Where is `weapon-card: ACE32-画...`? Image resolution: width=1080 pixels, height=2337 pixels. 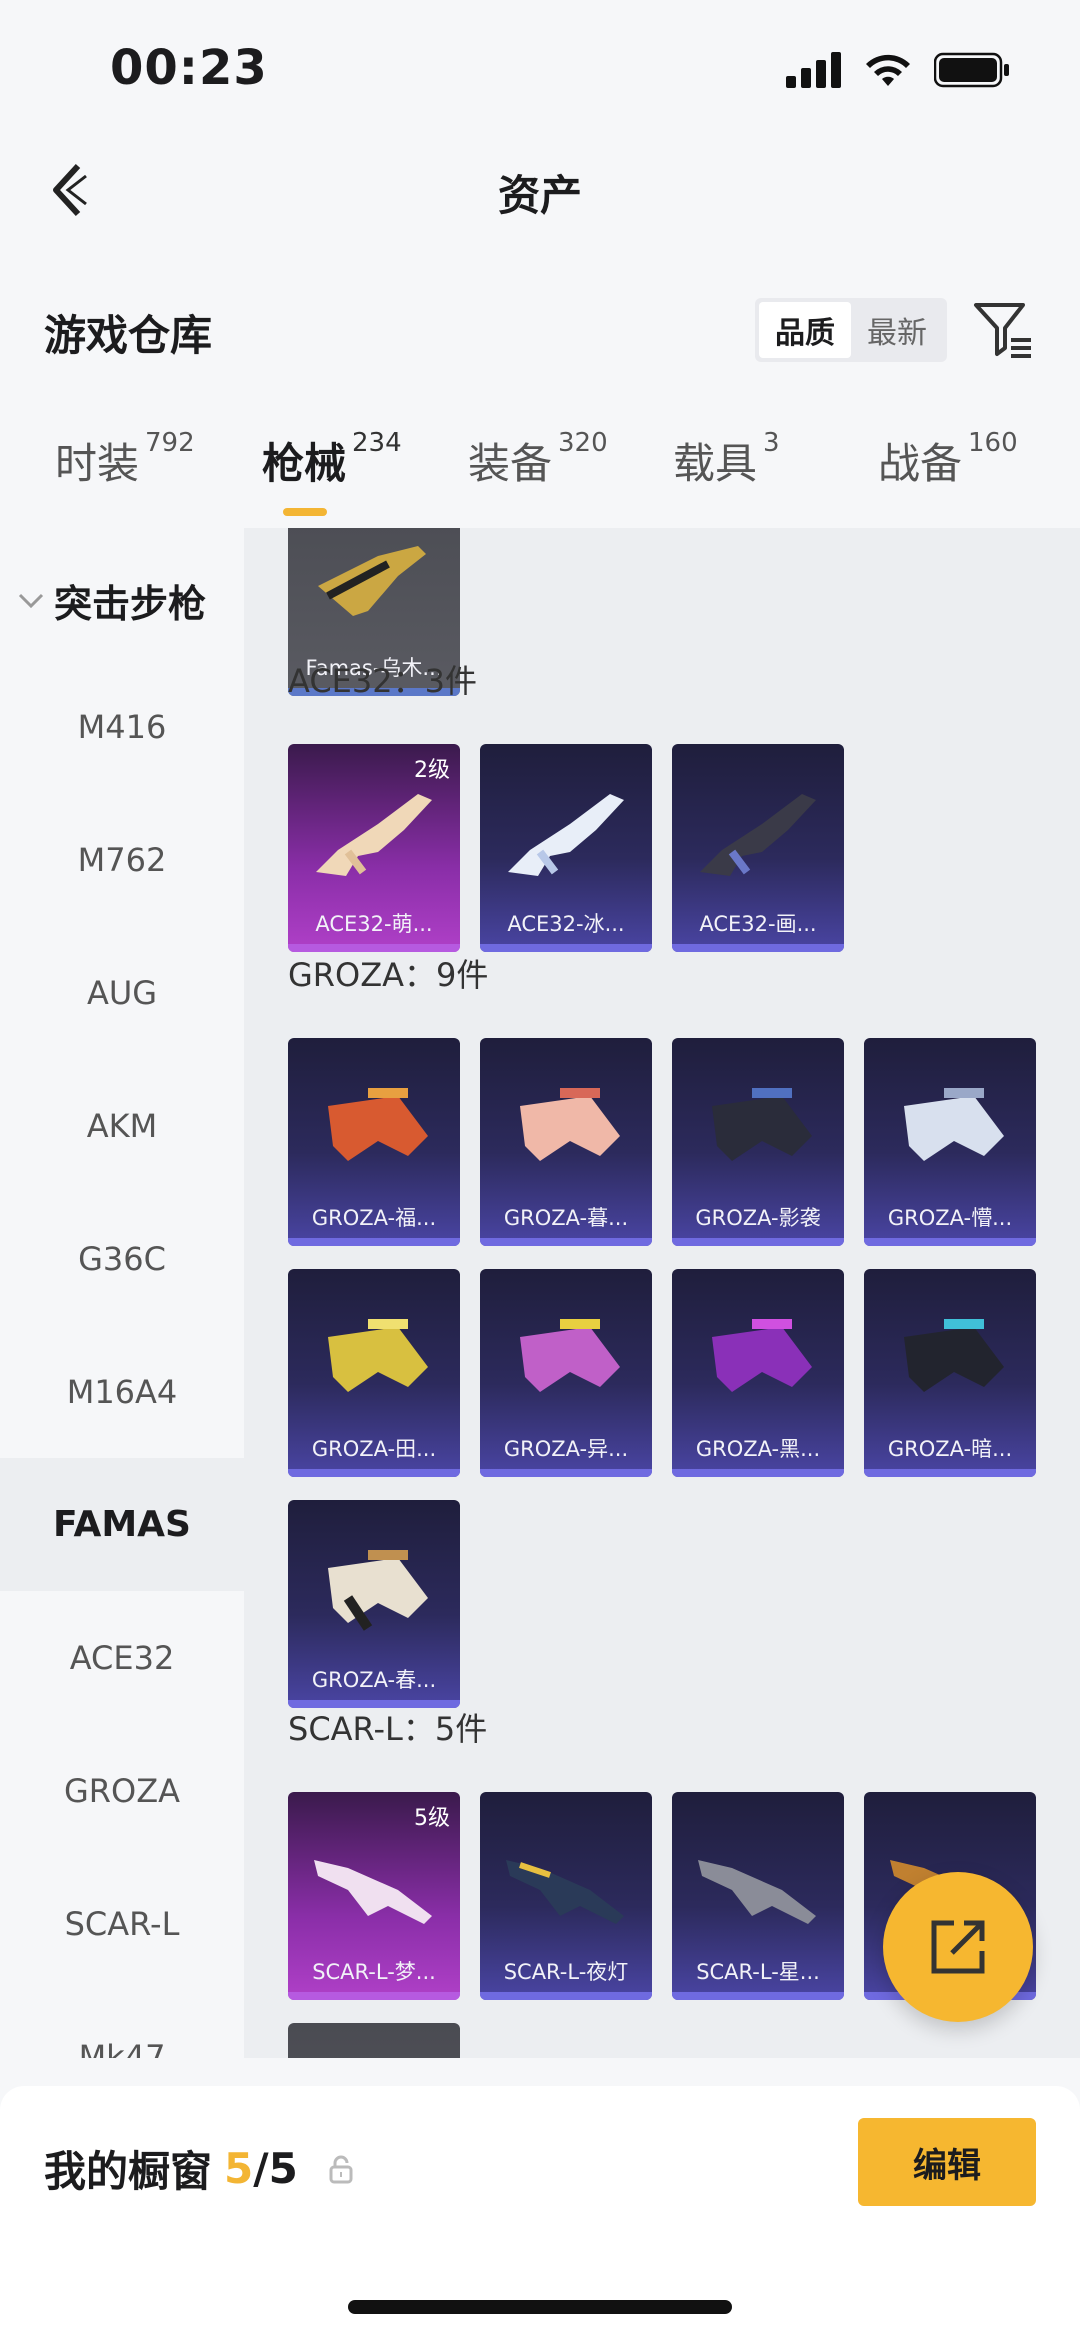 weapon-card: ACE32-画... is located at coordinates (758, 848).